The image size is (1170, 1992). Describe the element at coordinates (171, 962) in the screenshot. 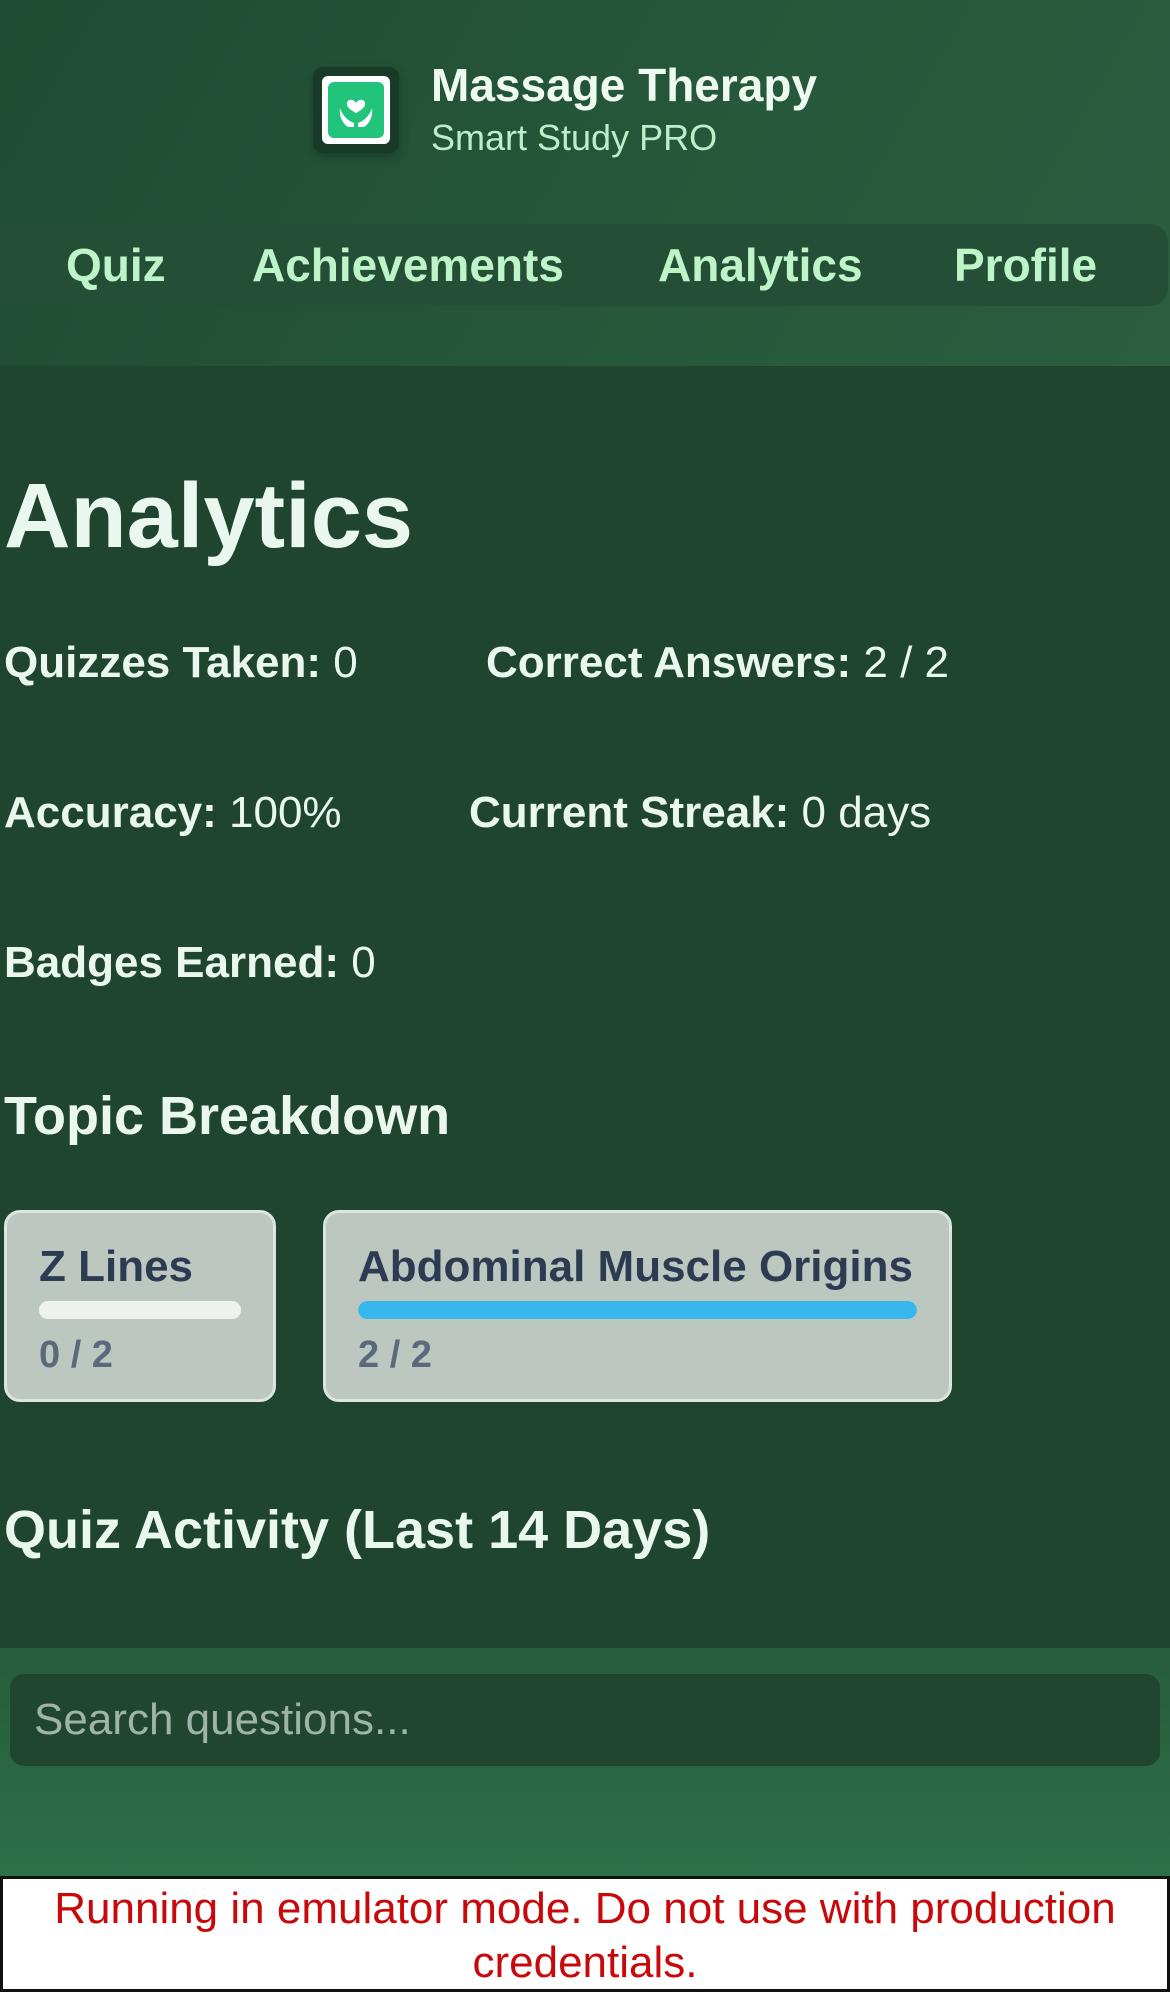

I see `stat-label: Badges Earned:` at that location.